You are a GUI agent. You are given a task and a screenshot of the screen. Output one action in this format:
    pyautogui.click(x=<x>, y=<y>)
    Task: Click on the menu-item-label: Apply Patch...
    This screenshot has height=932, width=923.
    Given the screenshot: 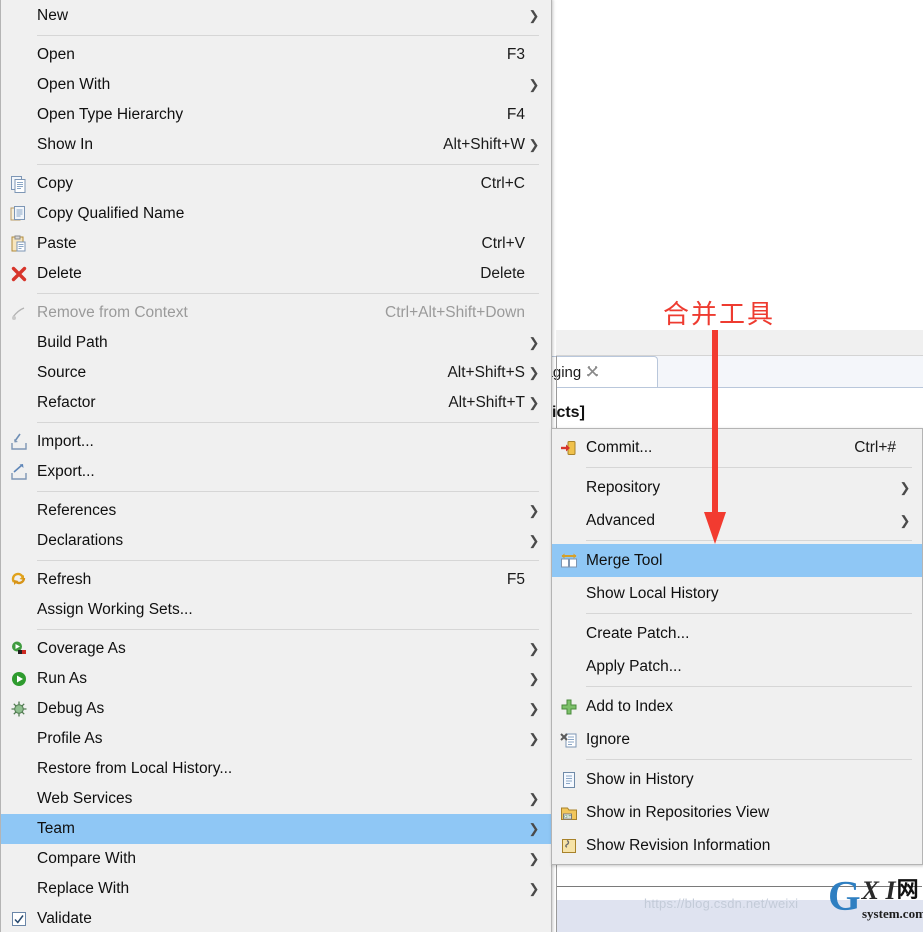 What is the action you would take?
    pyautogui.click(x=634, y=666)
    